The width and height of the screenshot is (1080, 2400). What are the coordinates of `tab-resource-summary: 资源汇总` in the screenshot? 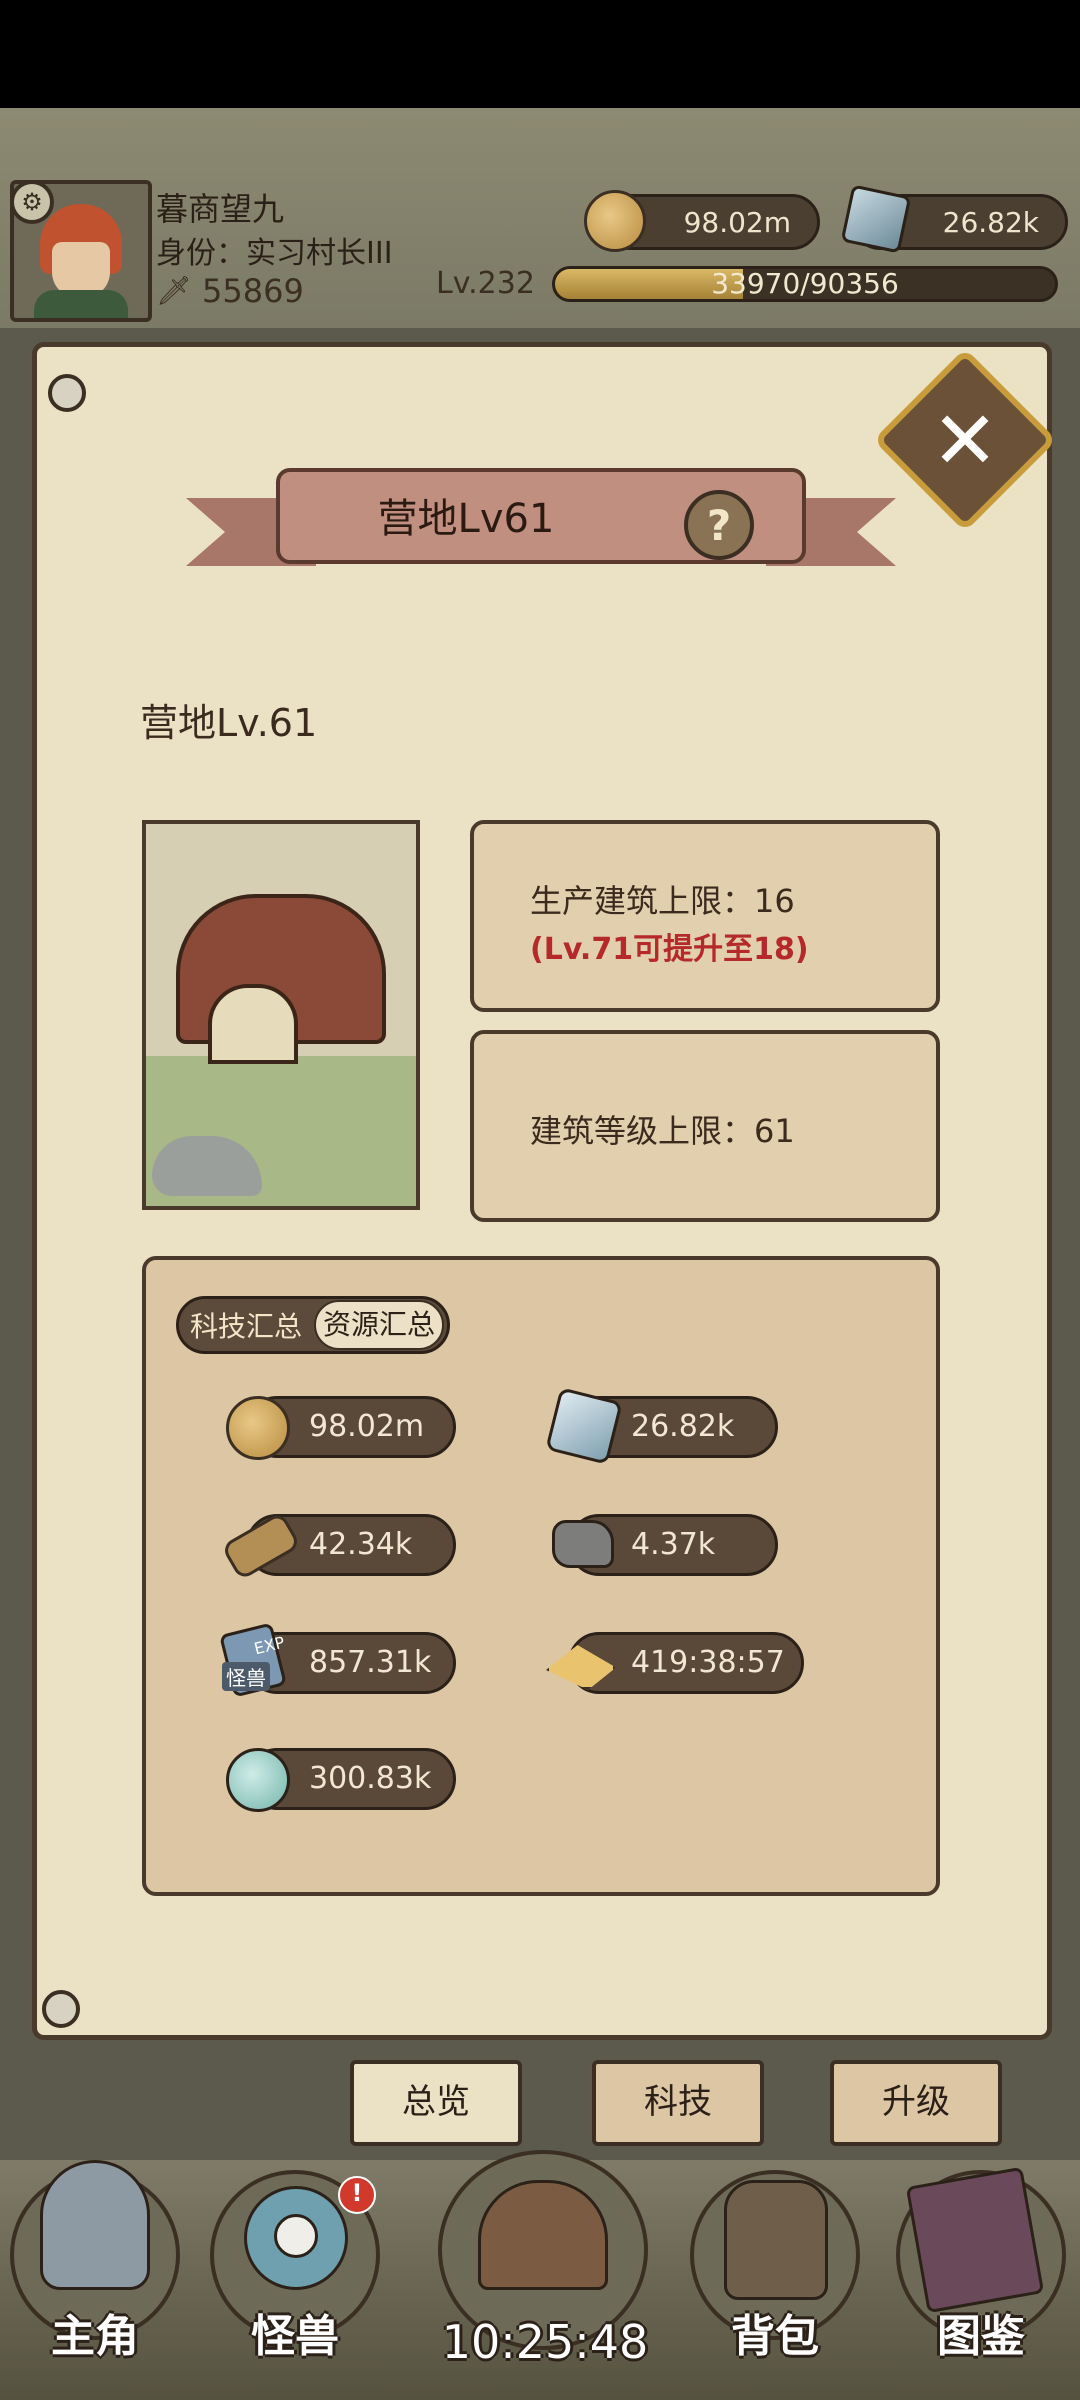 It's located at (379, 1325).